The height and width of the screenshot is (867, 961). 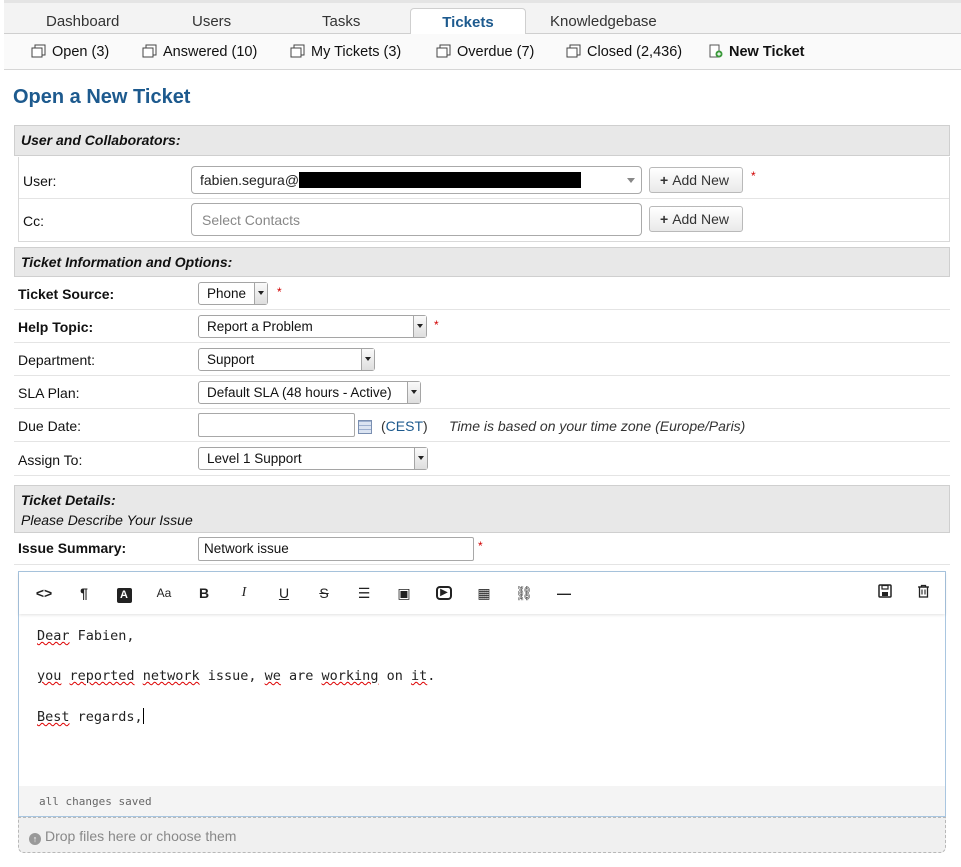 What do you see at coordinates (482, 262) in the screenshot?
I see `ticket-info-header: Ticket Information and Options:` at bounding box center [482, 262].